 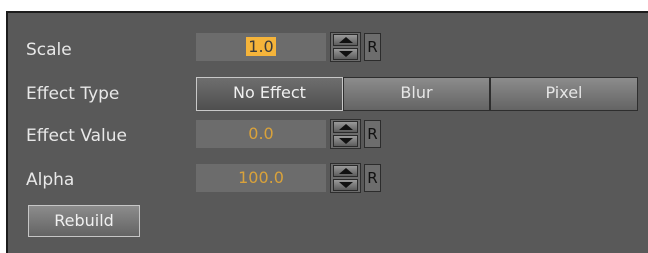 I want to click on alpha-label: Alpha, so click(x=50, y=180).